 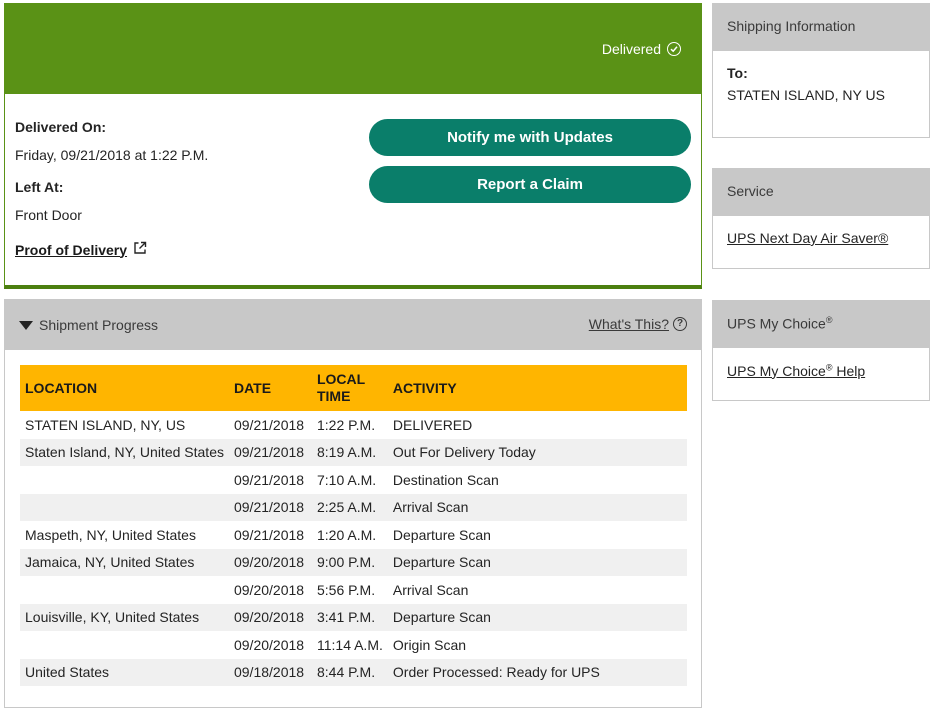 What do you see at coordinates (530, 184) in the screenshot?
I see `report-claim-button: Report a Claim` at bounding box center [530, 184].